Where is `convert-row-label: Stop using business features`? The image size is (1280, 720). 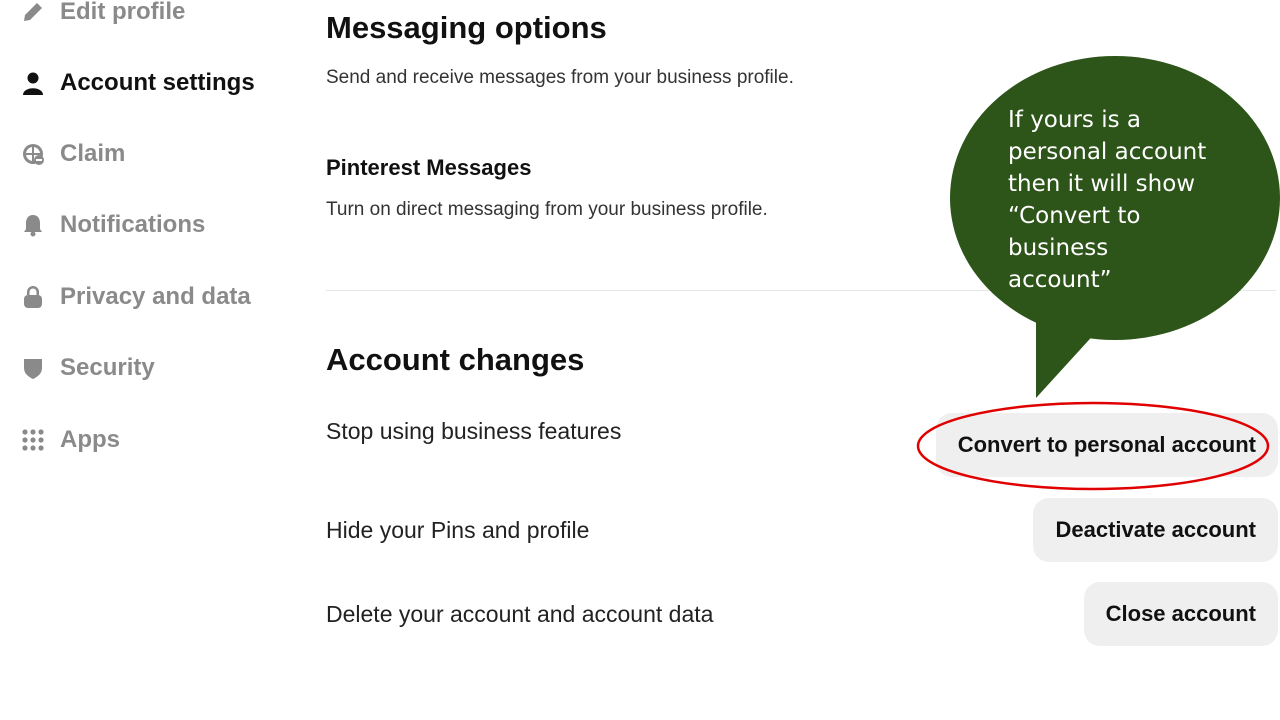 convert-row-label: Stop using business features is located at coordinates (474, 431).